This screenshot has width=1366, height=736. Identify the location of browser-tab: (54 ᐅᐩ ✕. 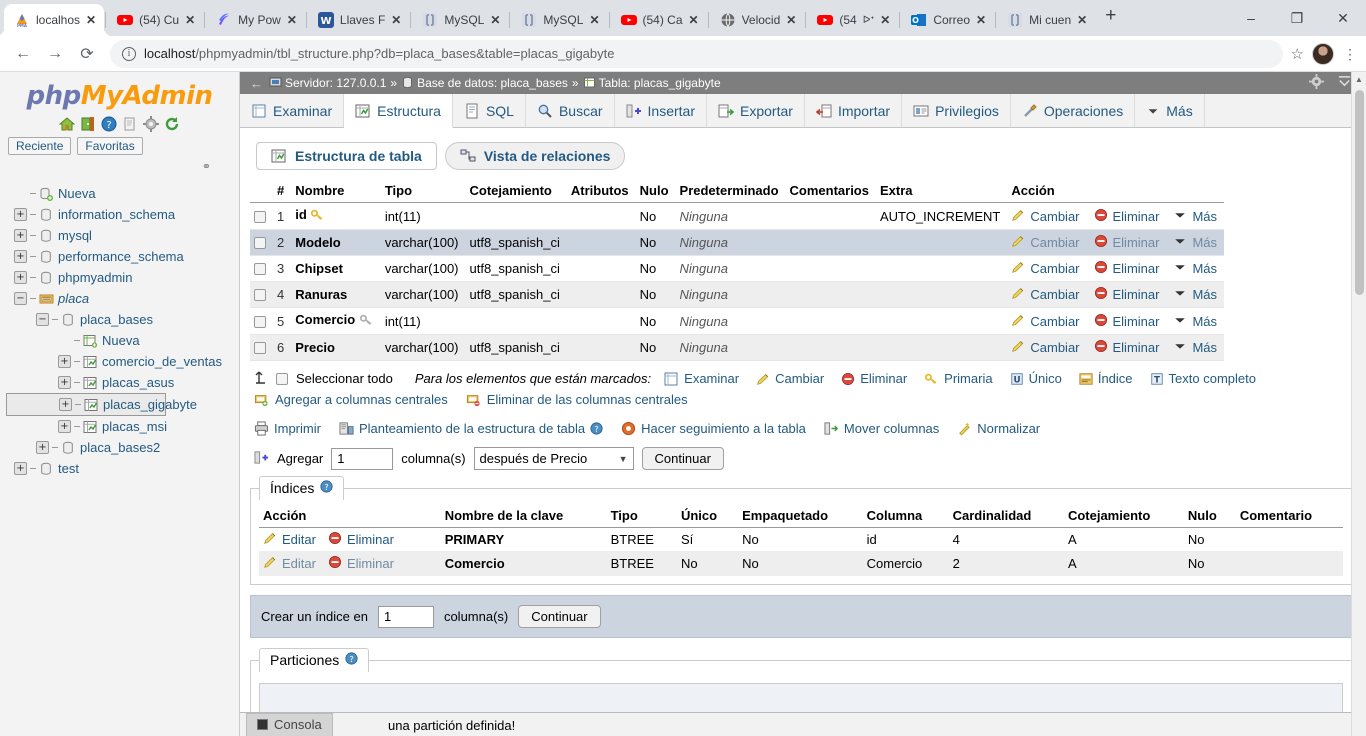
(852, 20).